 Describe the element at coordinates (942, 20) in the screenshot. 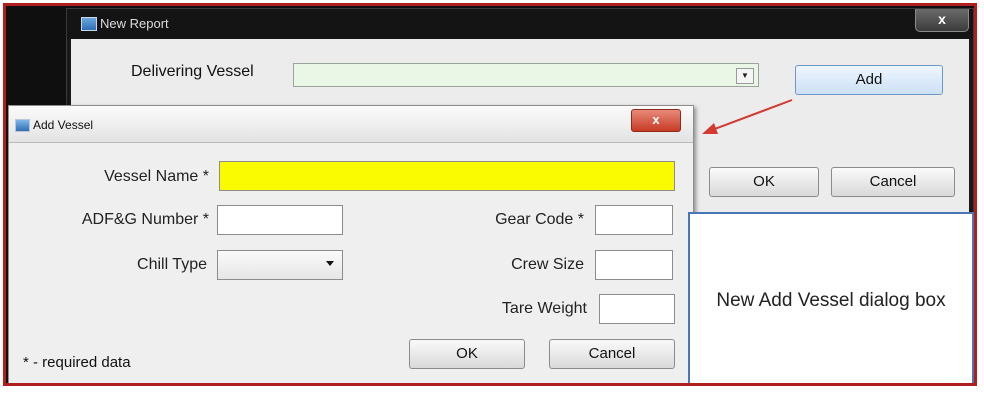

I see `new-report-close-button: x` at that location.